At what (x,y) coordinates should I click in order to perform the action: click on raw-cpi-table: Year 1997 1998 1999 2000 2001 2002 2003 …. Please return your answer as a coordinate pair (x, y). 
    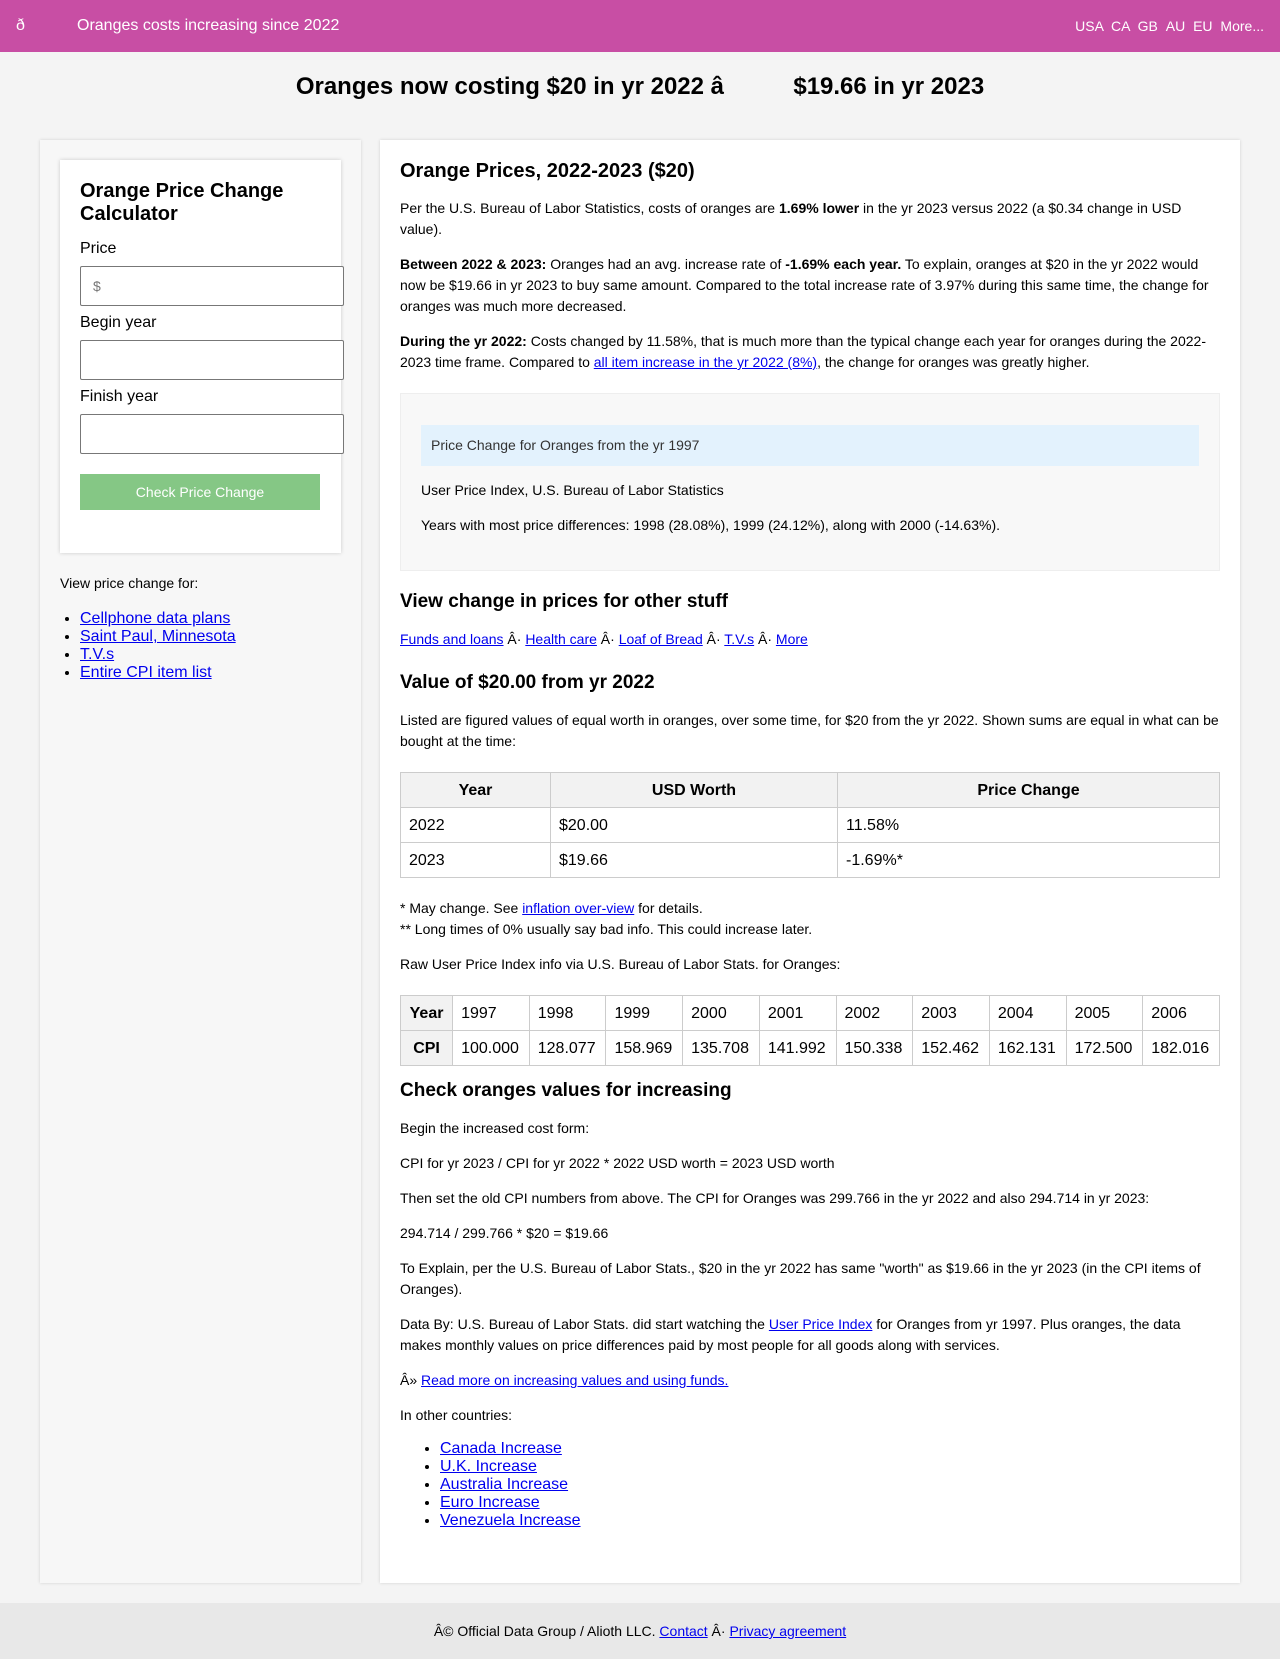
    Looking at the image, I should click on (809, 1030).